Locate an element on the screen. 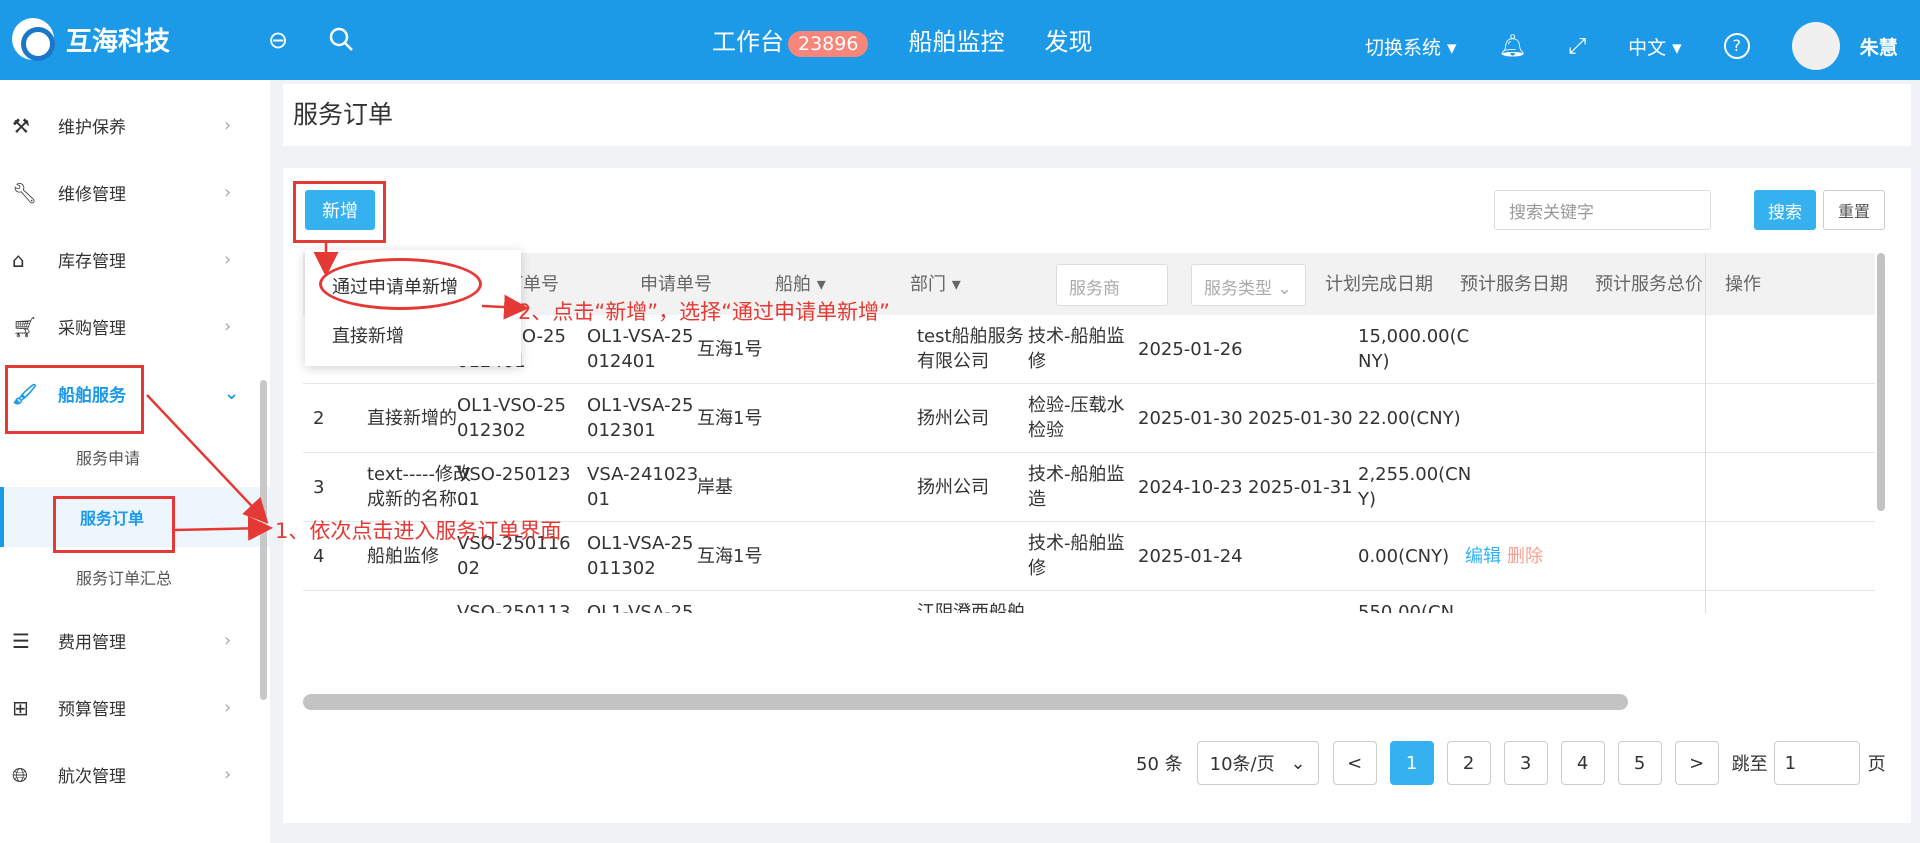 The width and height of the screenshot is (1920, 843). home-icon: ⌂ is located at coordinates (18, 259).